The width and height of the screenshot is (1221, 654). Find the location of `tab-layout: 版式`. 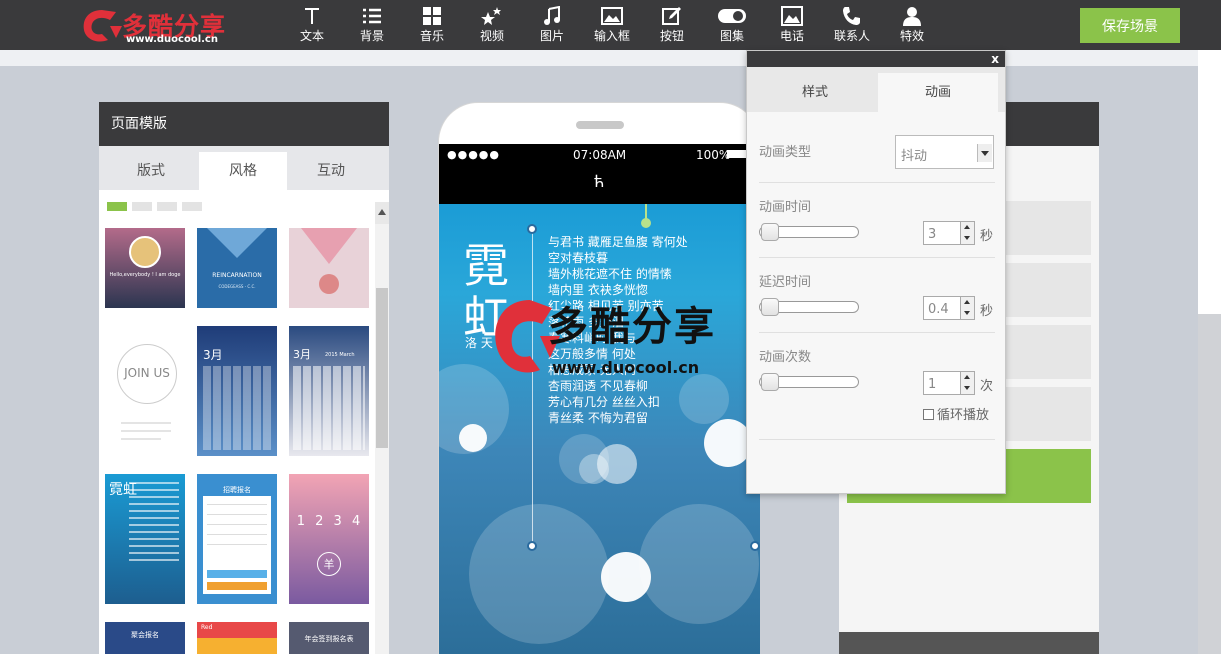

tab-layout: 版式 is located at coordinates (151, 171).